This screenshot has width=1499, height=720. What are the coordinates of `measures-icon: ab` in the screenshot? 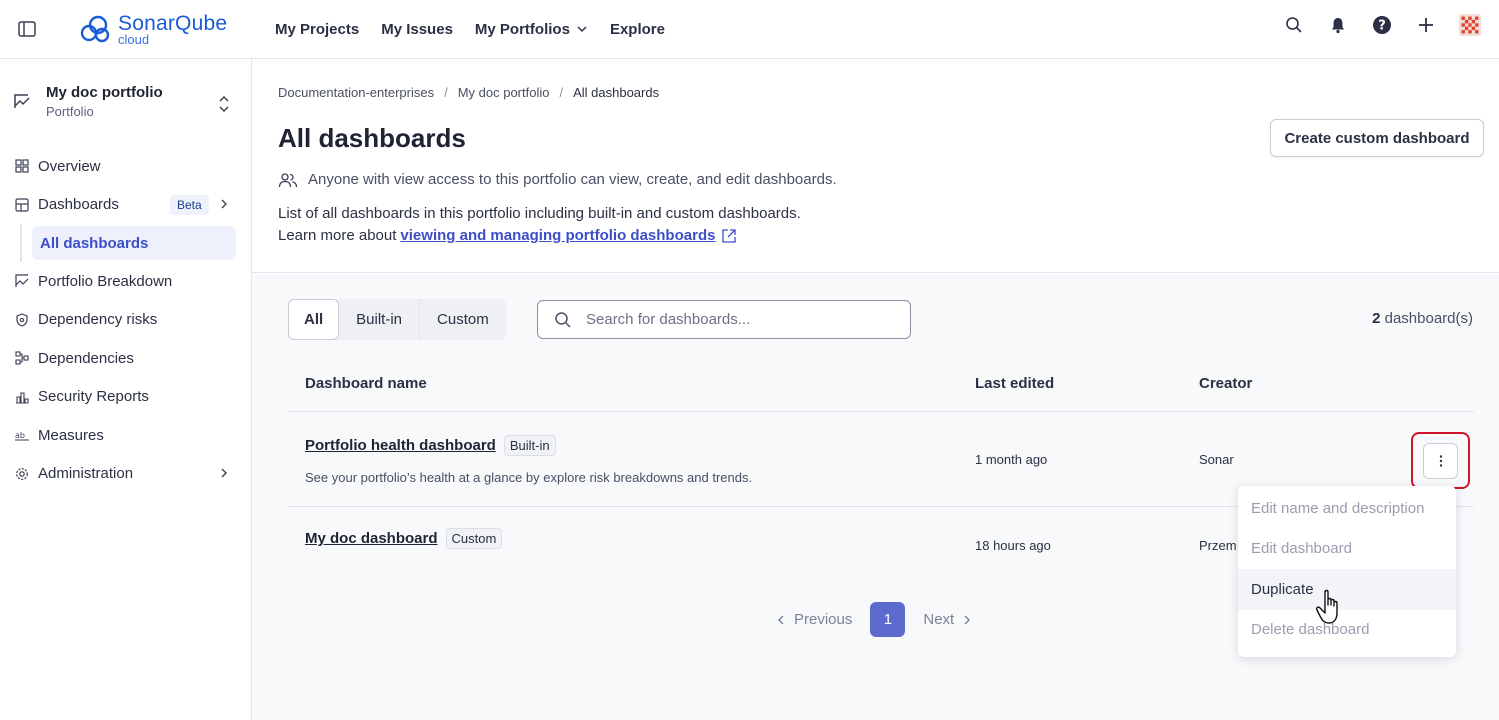 It's located at (22, 435).